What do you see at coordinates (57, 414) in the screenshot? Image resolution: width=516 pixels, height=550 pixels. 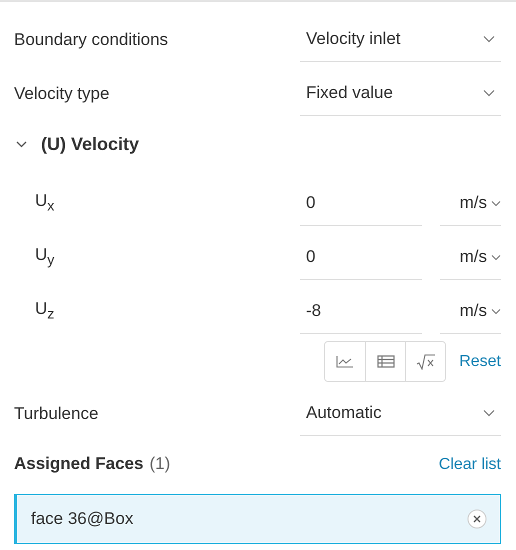 I see `setting-label: Turbulence` at bounding box center [57, 414].